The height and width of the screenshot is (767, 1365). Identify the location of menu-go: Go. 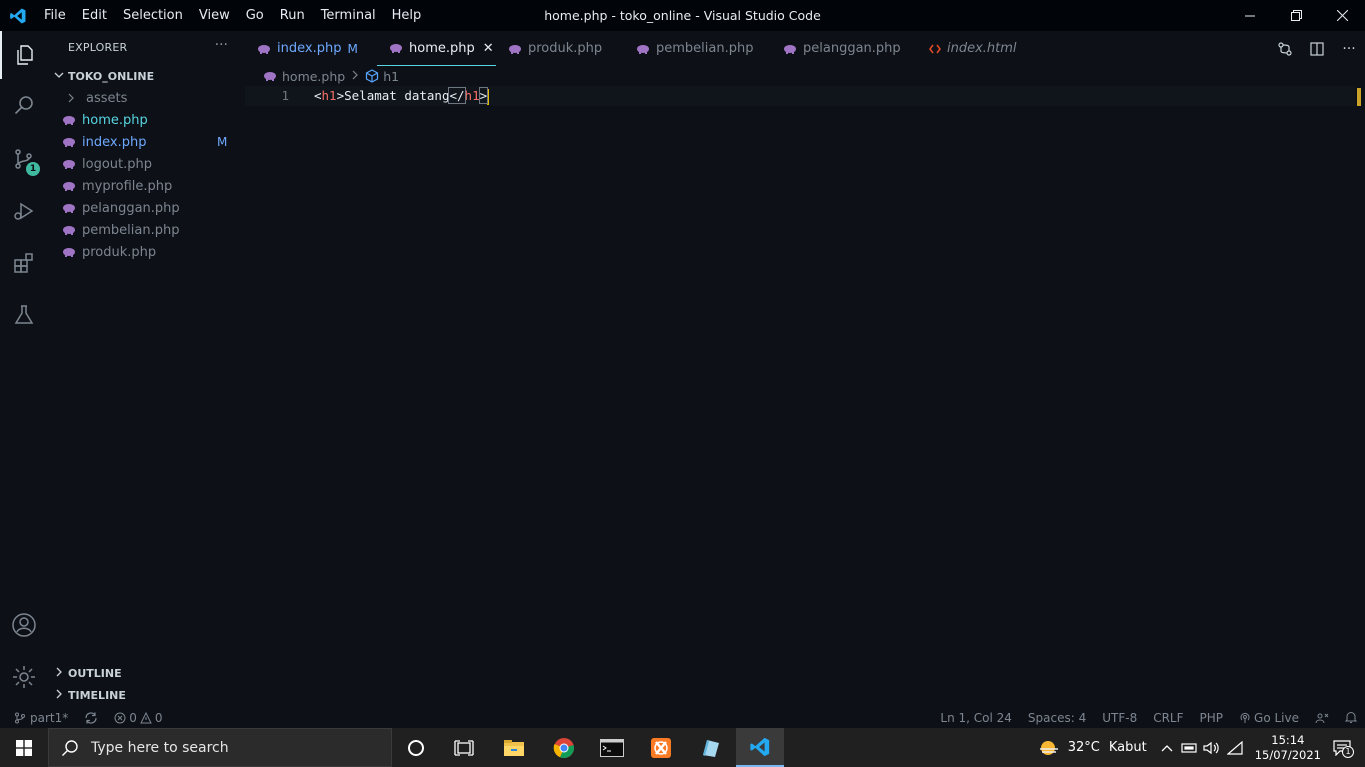
(255, 15).